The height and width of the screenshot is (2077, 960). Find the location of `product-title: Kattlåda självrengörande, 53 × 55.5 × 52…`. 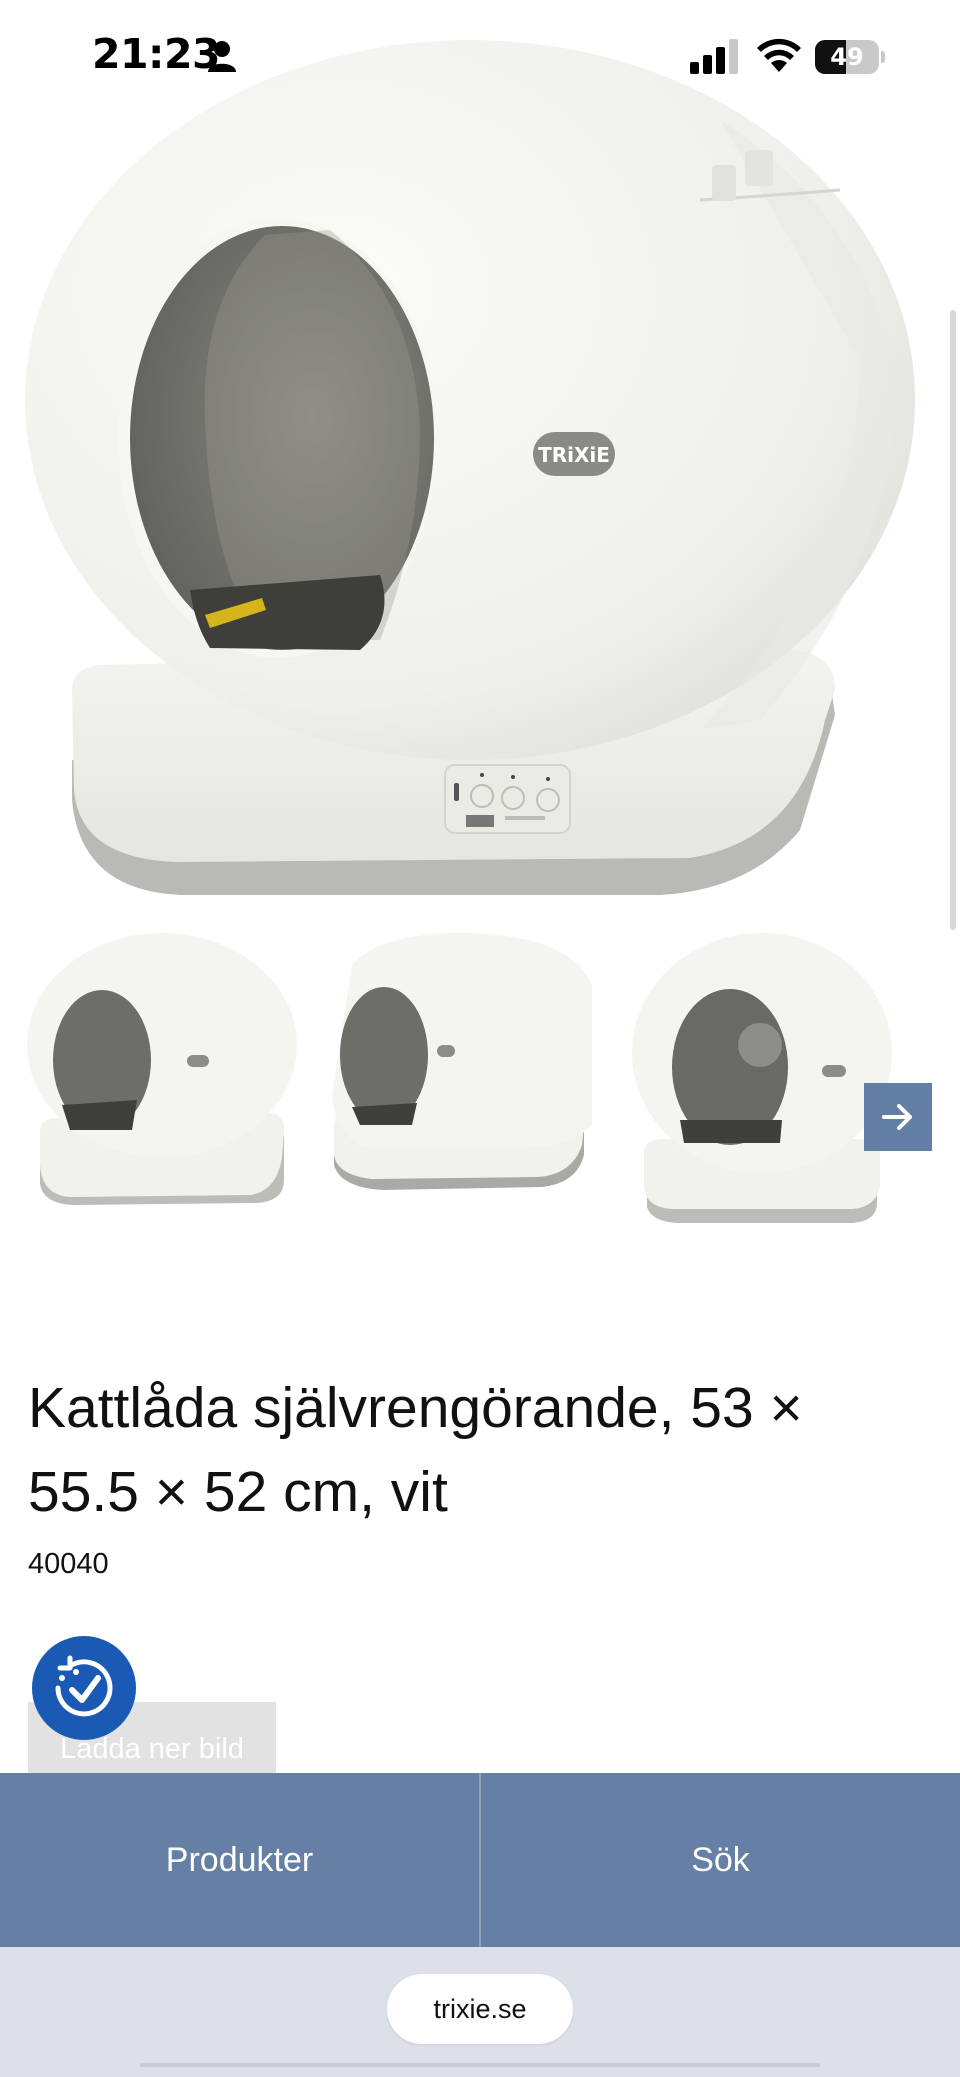

product-title: Kattlåda självrengörande, 53 × 55.5 × 52… is located at coordinates (415, 1450).